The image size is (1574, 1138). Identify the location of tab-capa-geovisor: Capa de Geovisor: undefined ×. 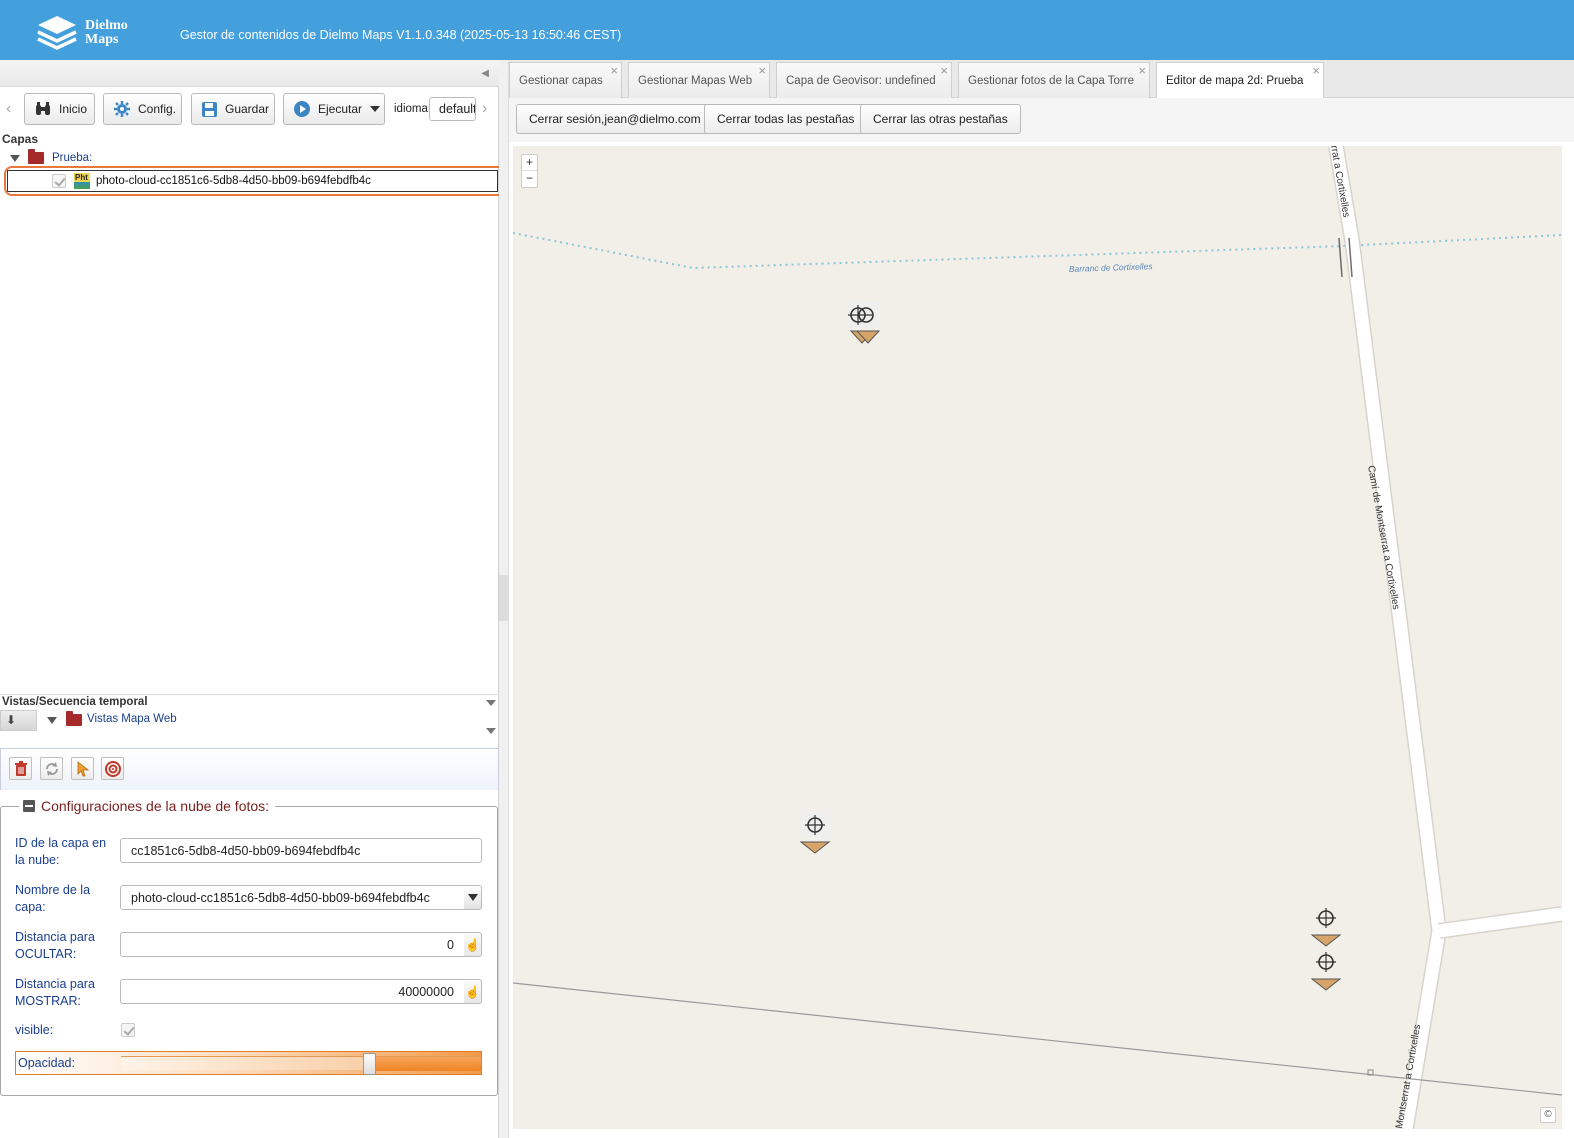
(864, 80).